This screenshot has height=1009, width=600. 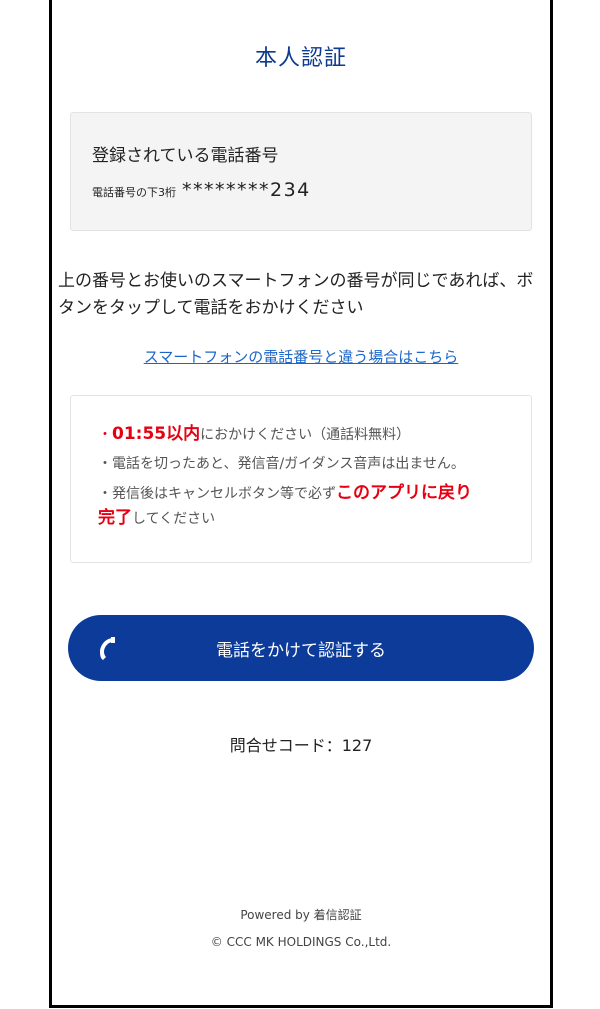 I want to click on notice-time-limit: ・01:55以内におかけください（通話料無料）, so click(x=305, y=434).